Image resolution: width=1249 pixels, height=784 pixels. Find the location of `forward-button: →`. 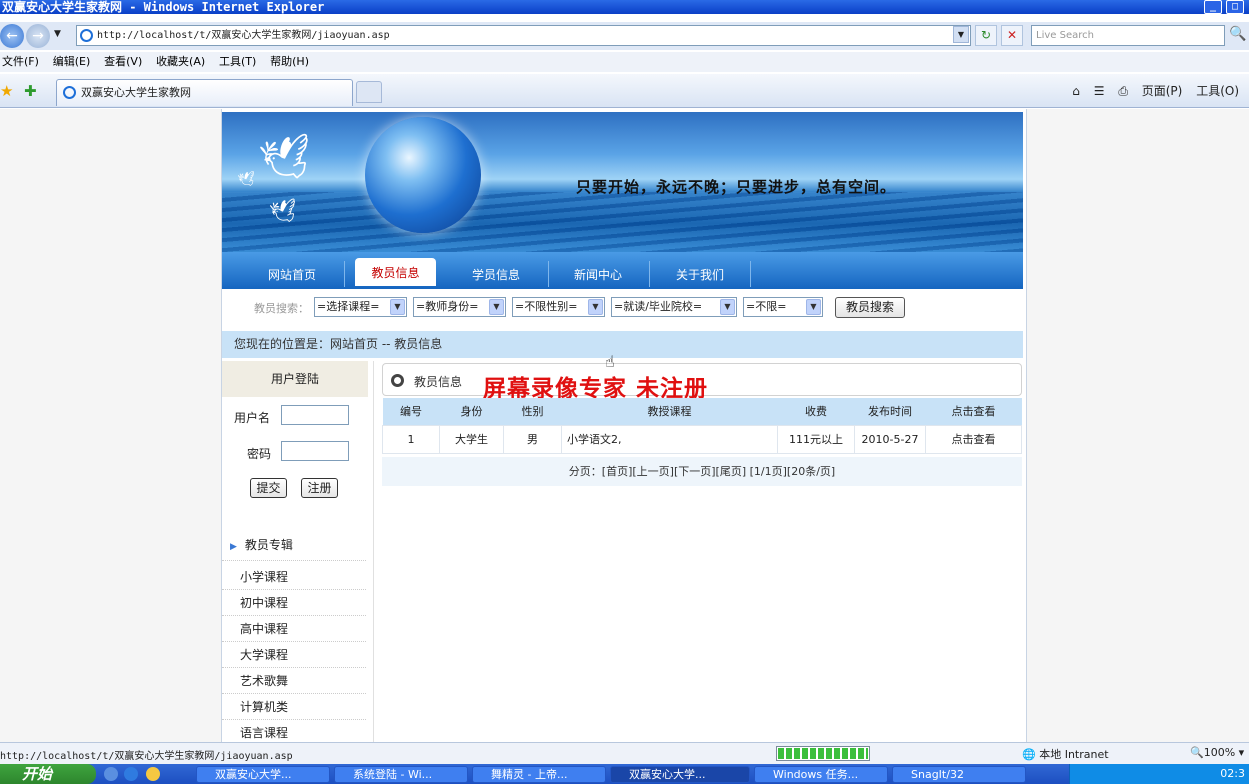

forward-button: → is located at coordinates (38, 36).